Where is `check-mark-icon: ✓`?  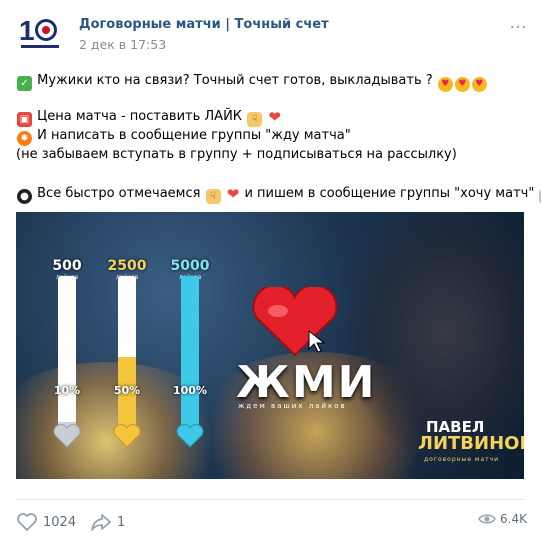
check-mark-icon: ✓ is located at coordinates (24, 83).